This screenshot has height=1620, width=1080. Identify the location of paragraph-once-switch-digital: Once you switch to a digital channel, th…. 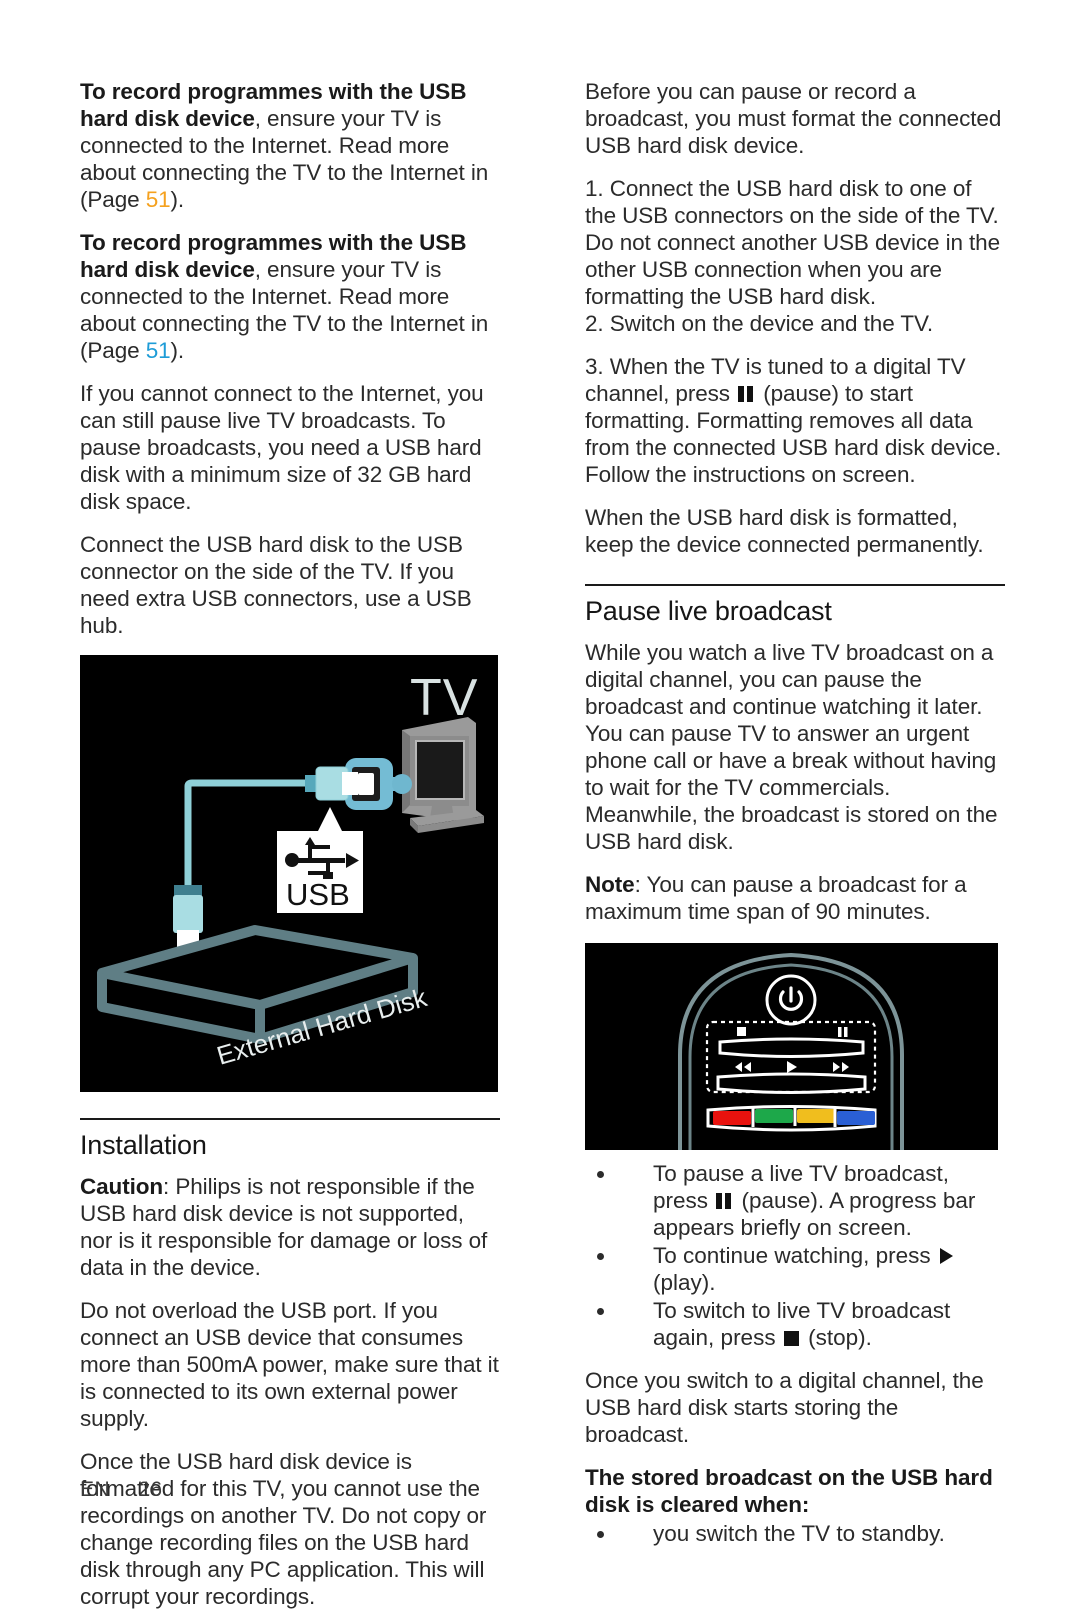
(784, 1407).